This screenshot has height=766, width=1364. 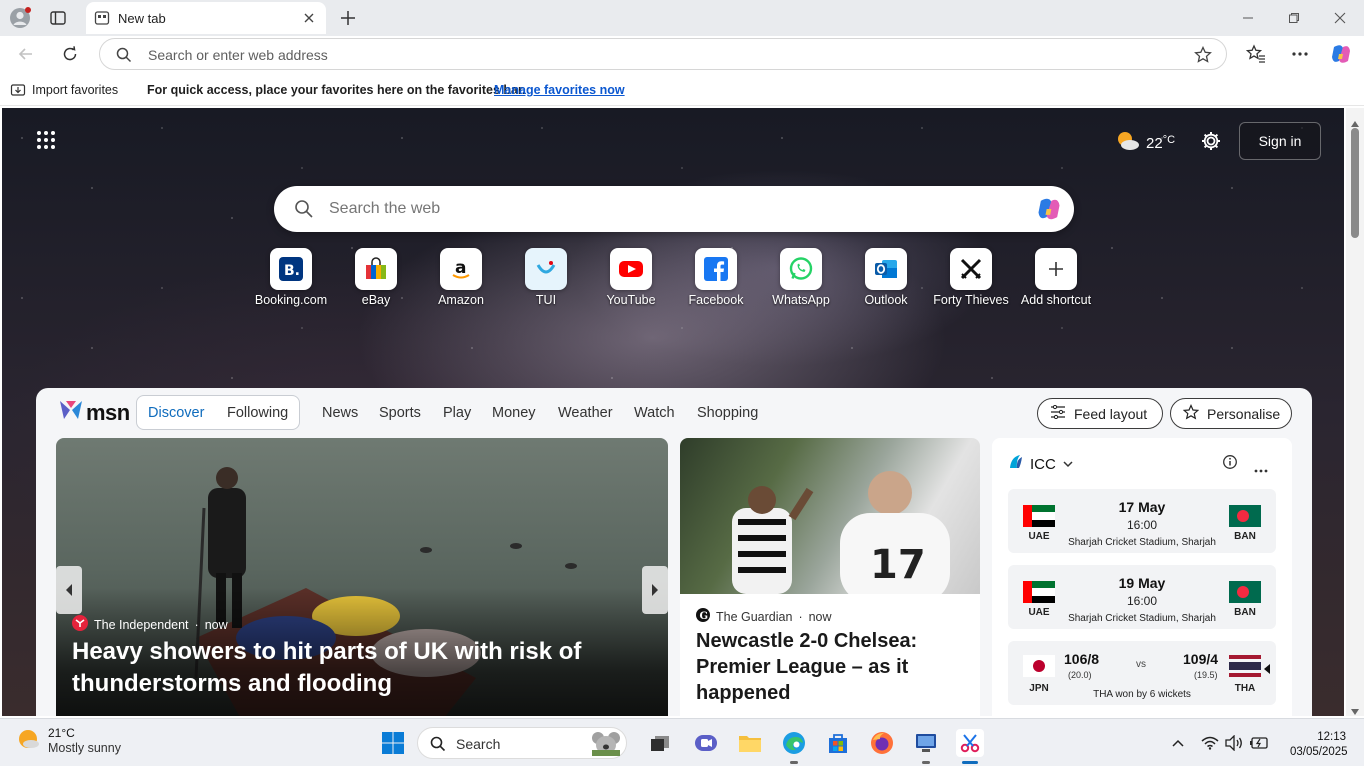 I want to click on weather-temperature: 22, so click(x=1154, y=143).